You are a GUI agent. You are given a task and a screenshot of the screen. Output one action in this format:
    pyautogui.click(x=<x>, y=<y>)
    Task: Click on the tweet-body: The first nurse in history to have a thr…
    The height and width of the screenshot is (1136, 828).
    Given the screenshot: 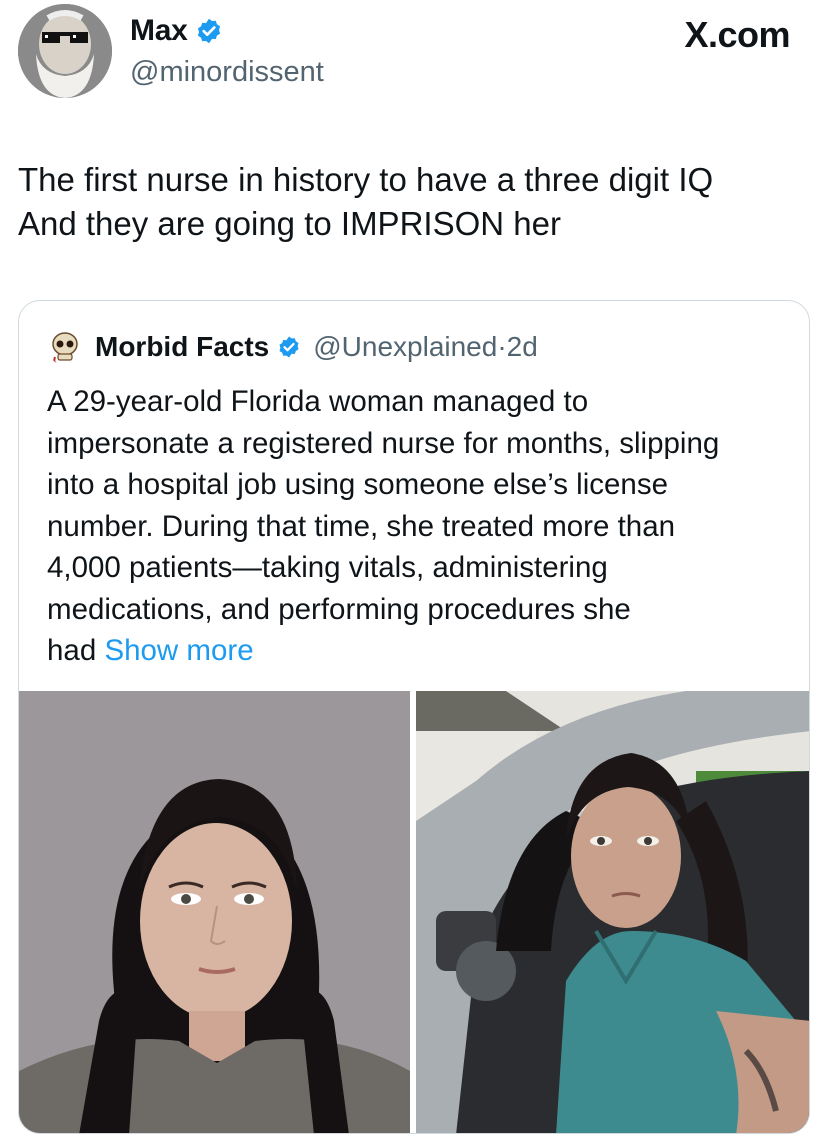 What is the action you would take?
    pyautogui.click(x=413, y=202)
    